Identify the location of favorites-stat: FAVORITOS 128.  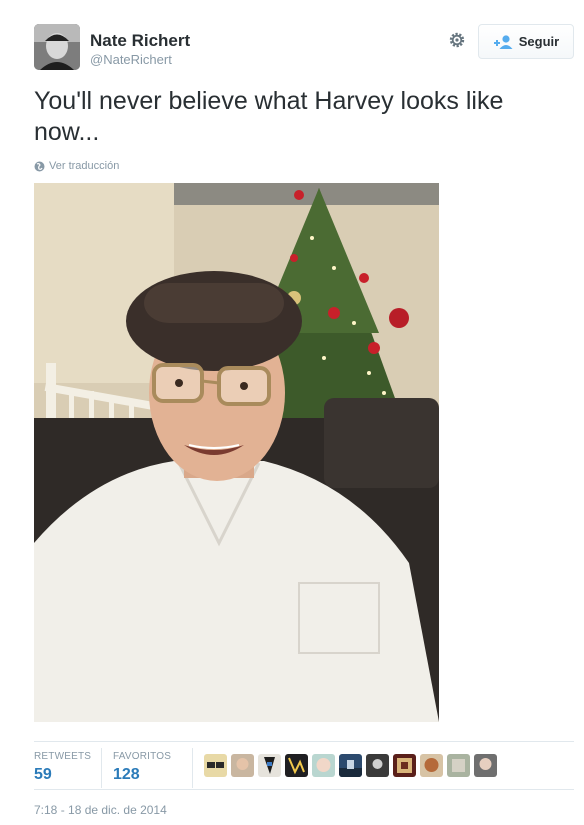
(142, 767).